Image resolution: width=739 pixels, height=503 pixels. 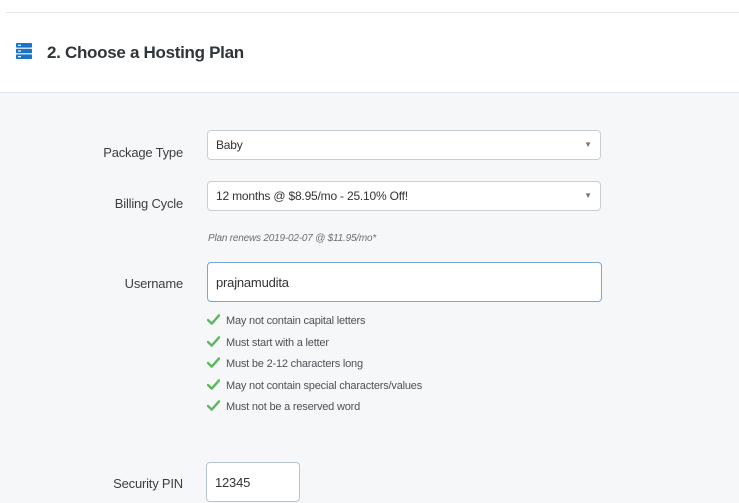 I want to click on package-type-value: Baby, so click(x=229, y=145).